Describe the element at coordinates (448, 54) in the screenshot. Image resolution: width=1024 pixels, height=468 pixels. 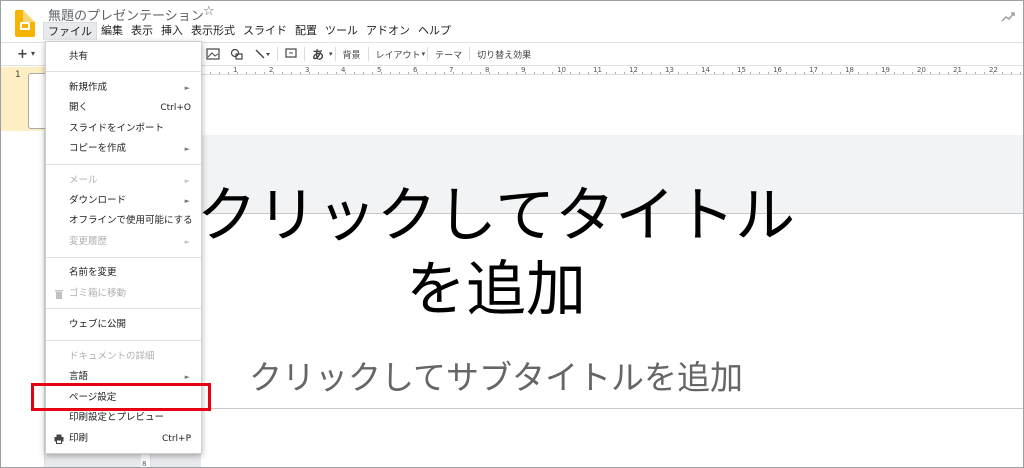
I see `theme-button: テーマ` at that location.